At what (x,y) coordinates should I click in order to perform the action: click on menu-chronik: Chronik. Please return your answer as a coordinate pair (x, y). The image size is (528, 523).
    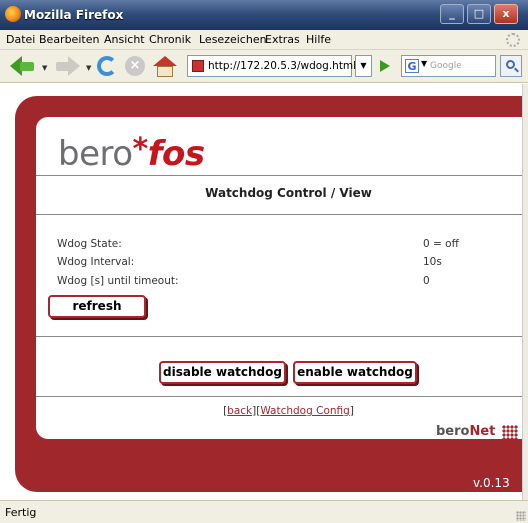
    Looking at the image, I should click on (170, 39).